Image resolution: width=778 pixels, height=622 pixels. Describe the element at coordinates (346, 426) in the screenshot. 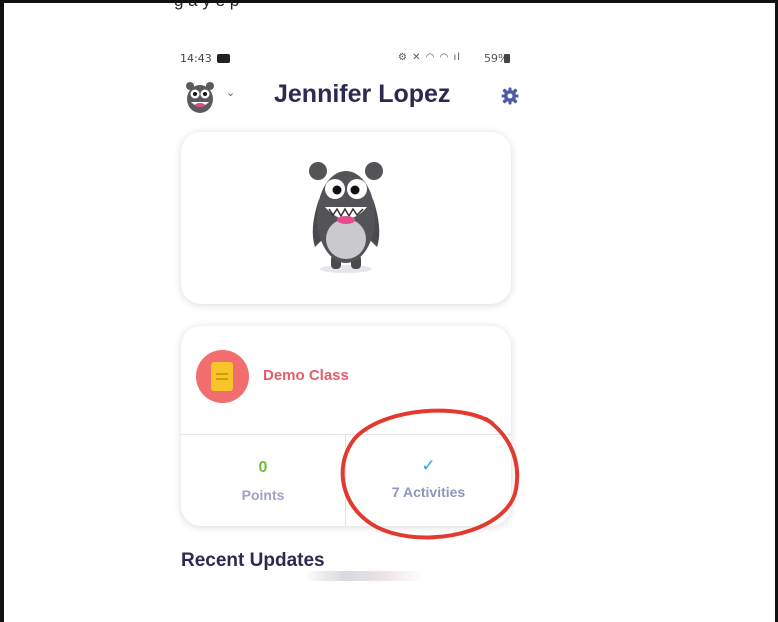

I see `class-card: Demo Class 0 Points ✓ 7 Activities` at that location.